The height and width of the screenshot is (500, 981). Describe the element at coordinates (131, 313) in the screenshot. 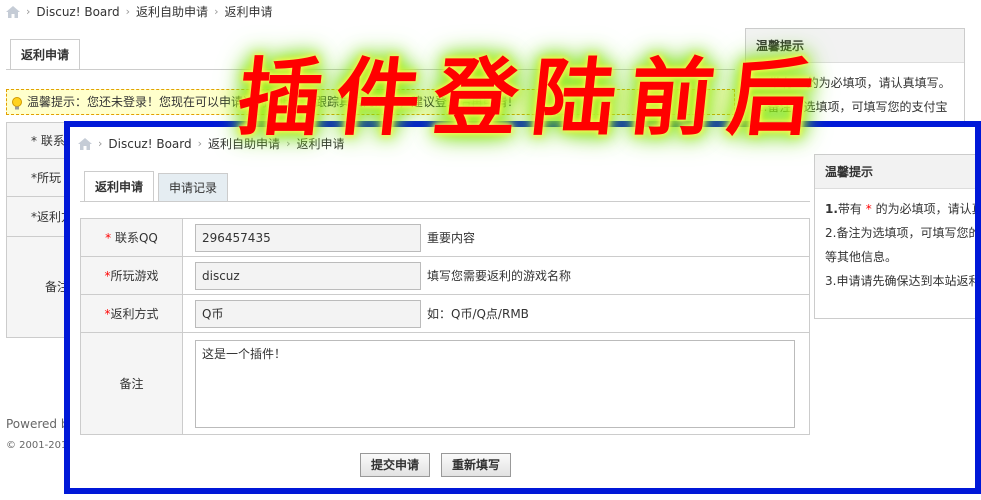

I see `form-label: *返利方式` at that location.